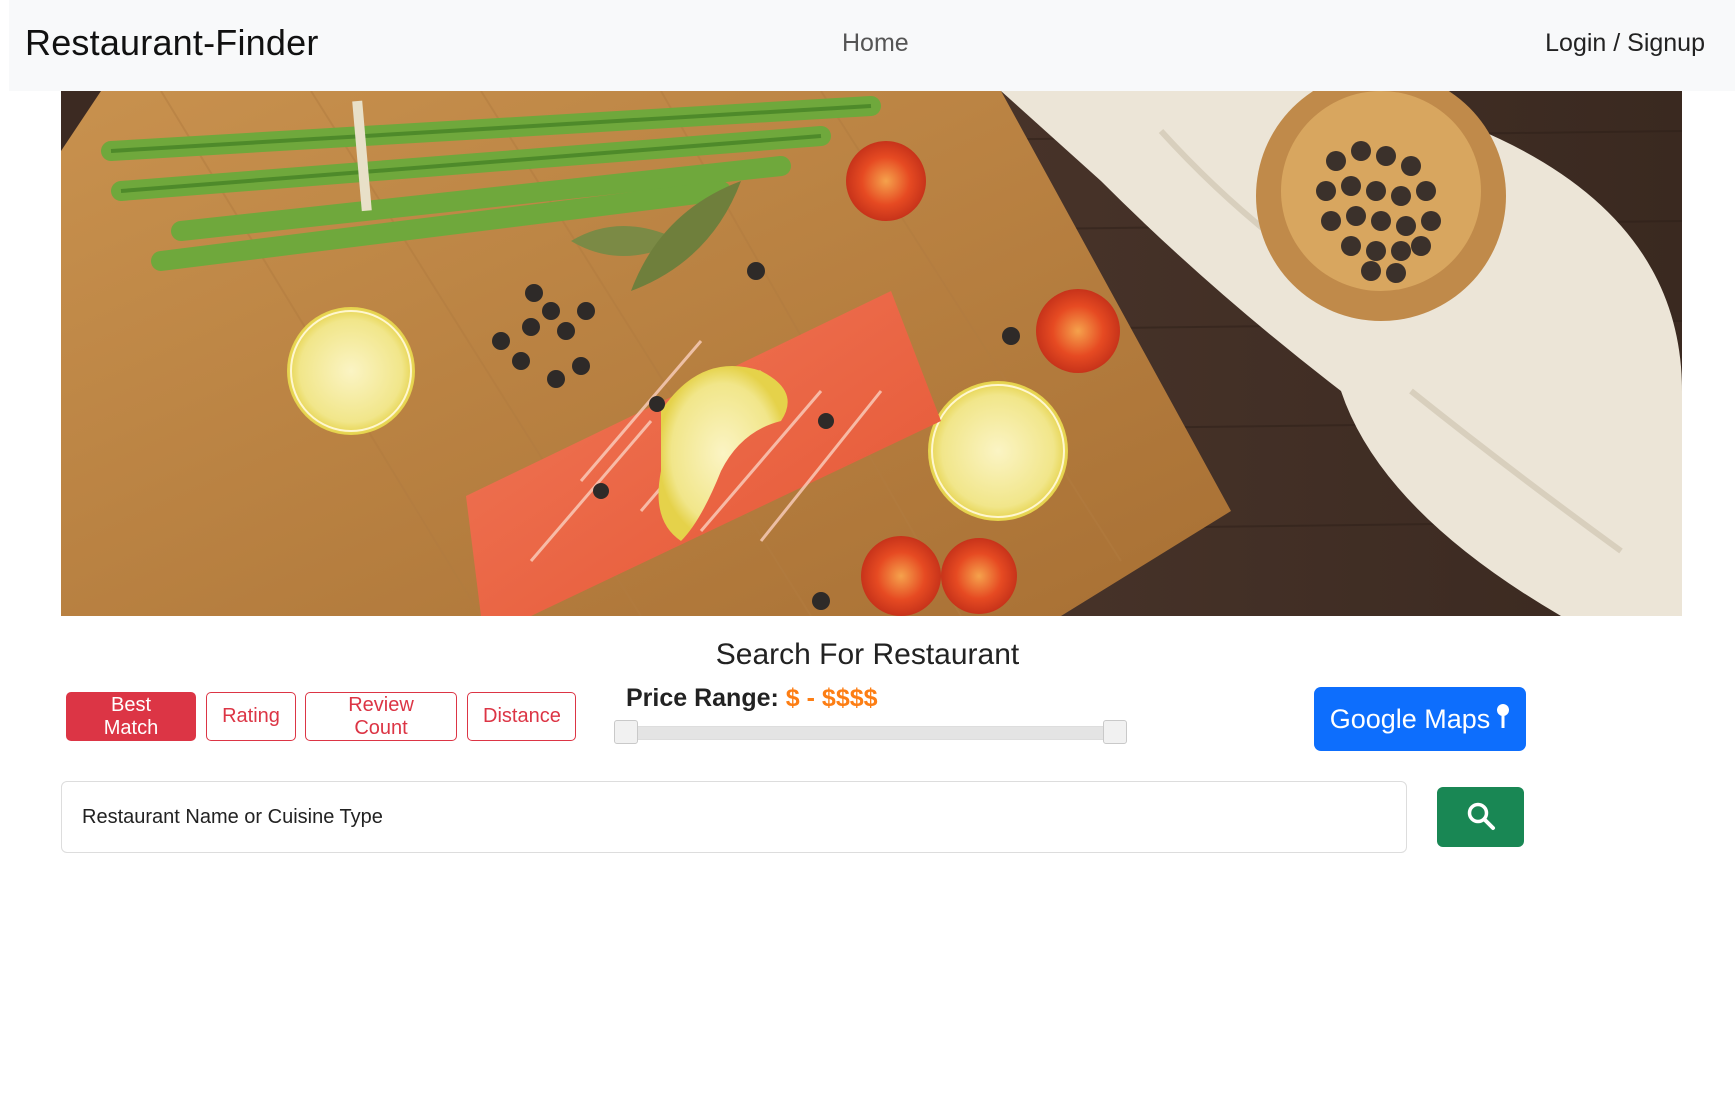 The width and height of the screenshot is (1735, 1119). I want to click on google-maps-button: Google Maps, so click(1420, 719).